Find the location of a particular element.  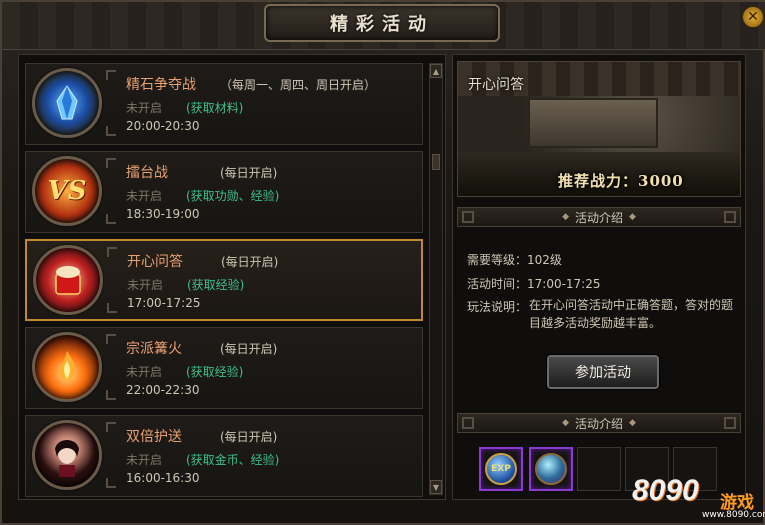

required-level: 需要等级：102级 is located at coordinates (514, 260).